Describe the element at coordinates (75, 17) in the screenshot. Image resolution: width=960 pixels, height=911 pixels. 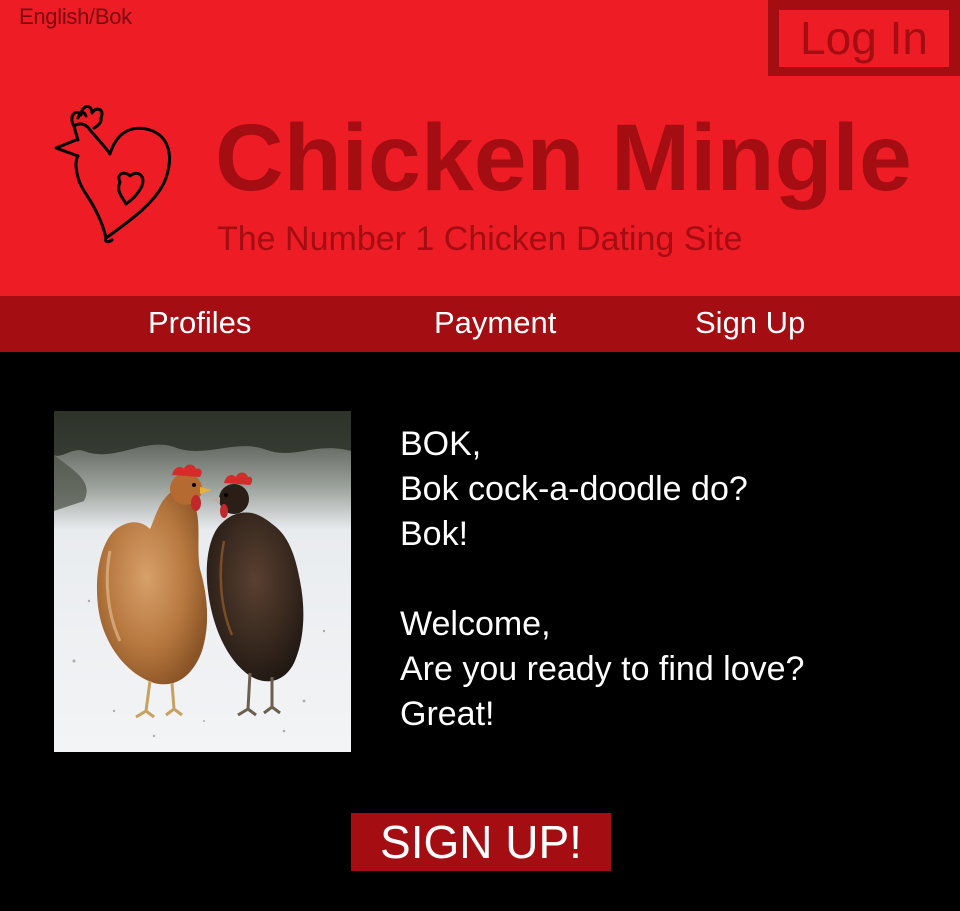
I see `language-toggle: English/Bok` at that location.